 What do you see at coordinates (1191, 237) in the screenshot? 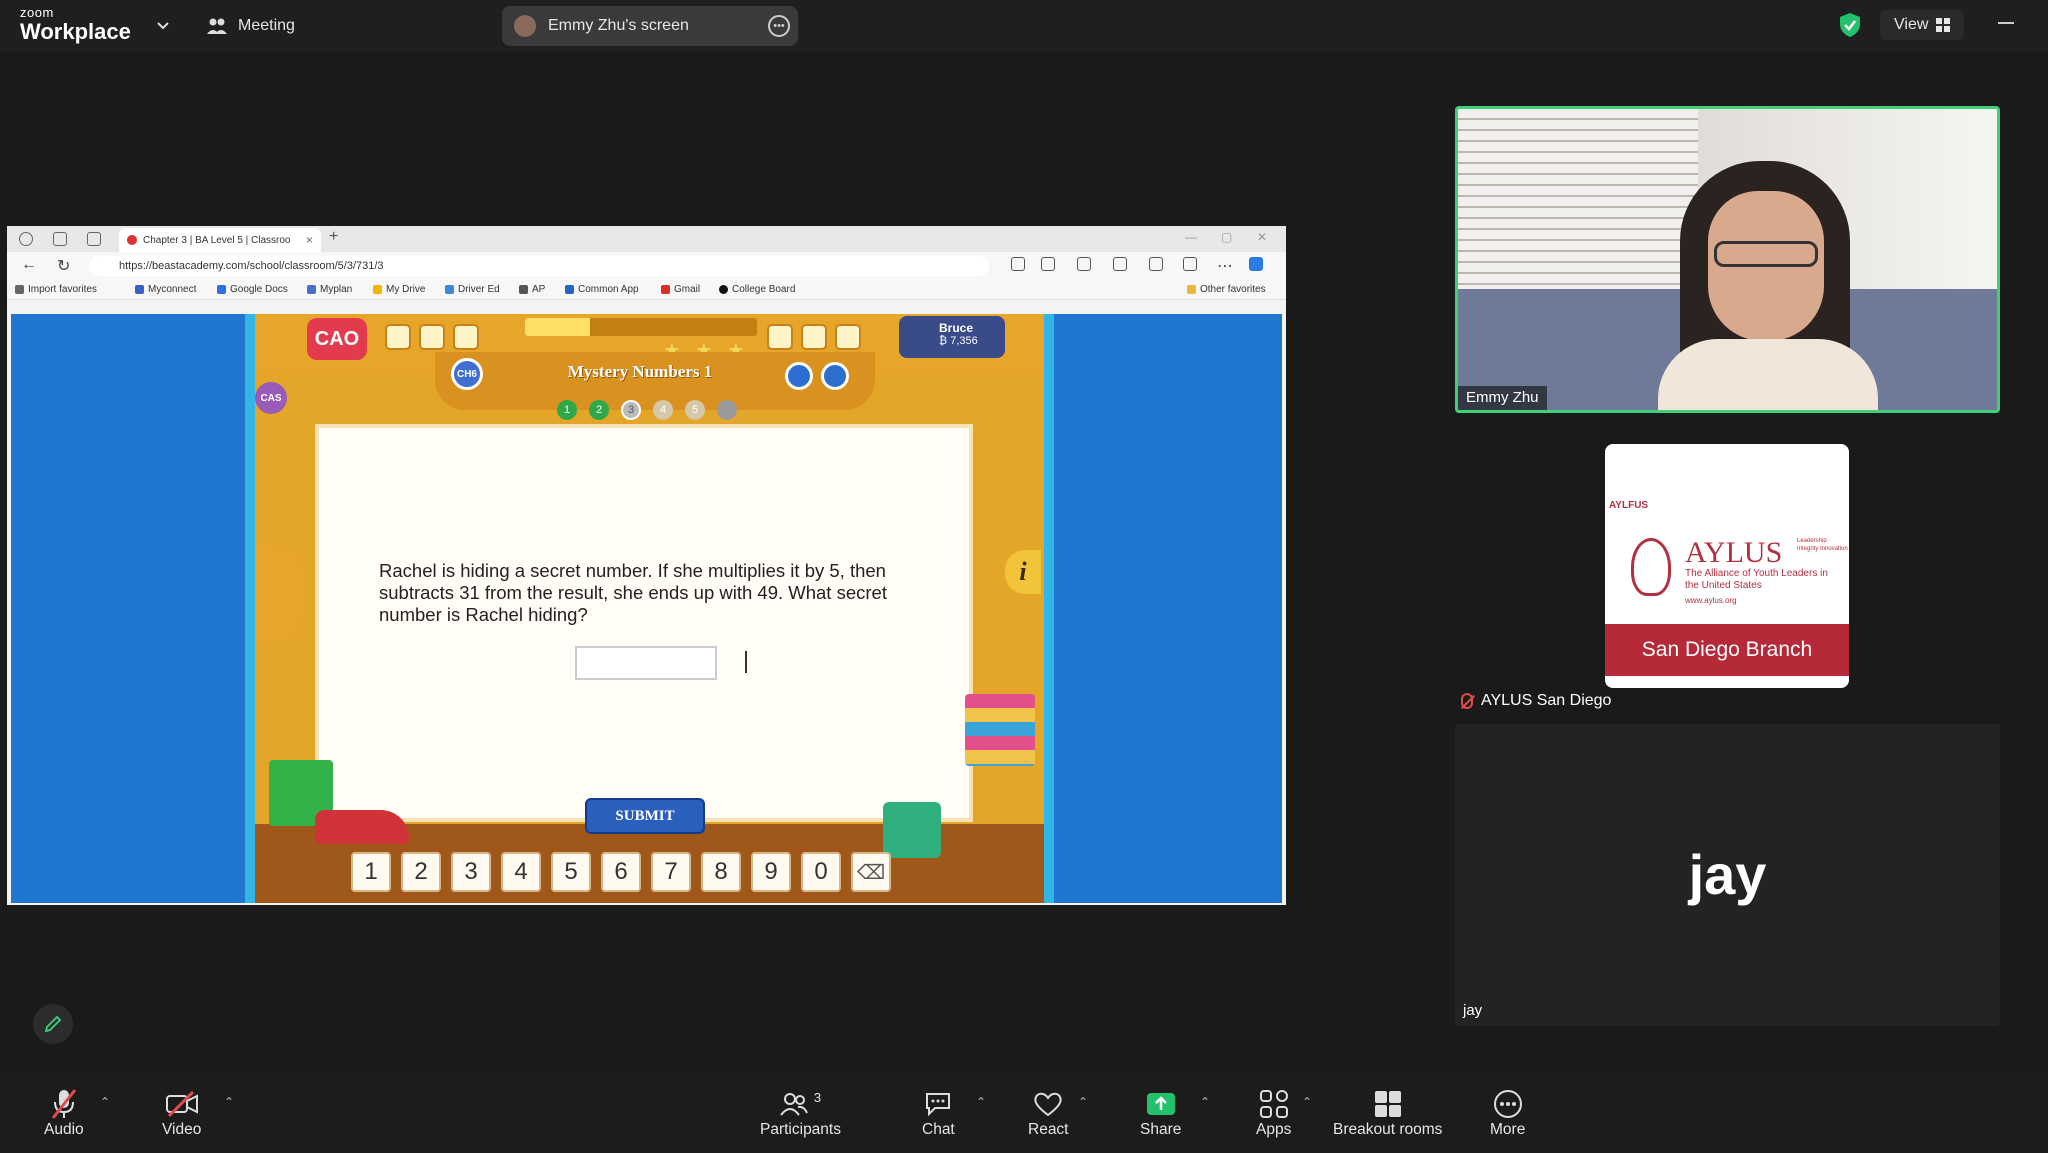
I see `window-minimize-icon: —` at bounding box center [1191, 237].